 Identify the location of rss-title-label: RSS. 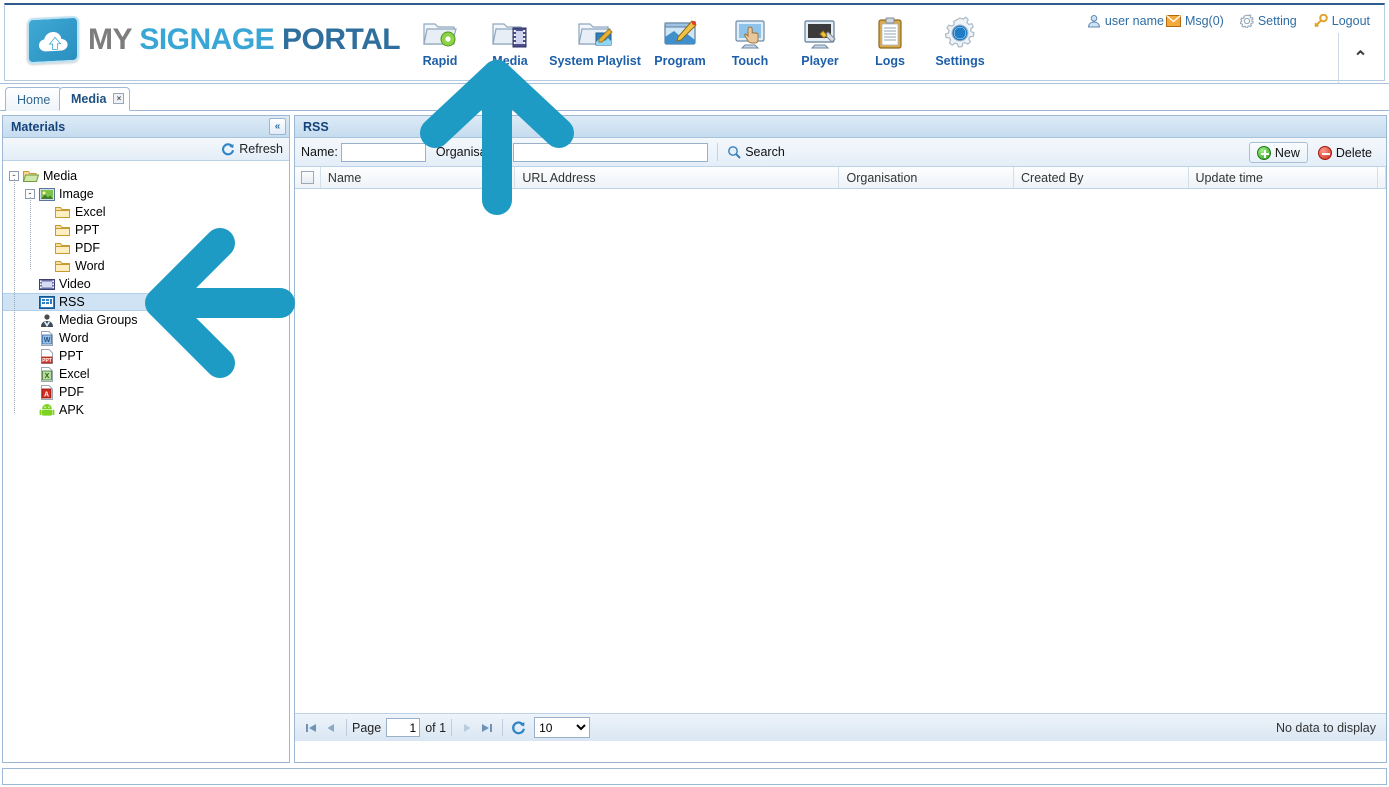
(316, 126).